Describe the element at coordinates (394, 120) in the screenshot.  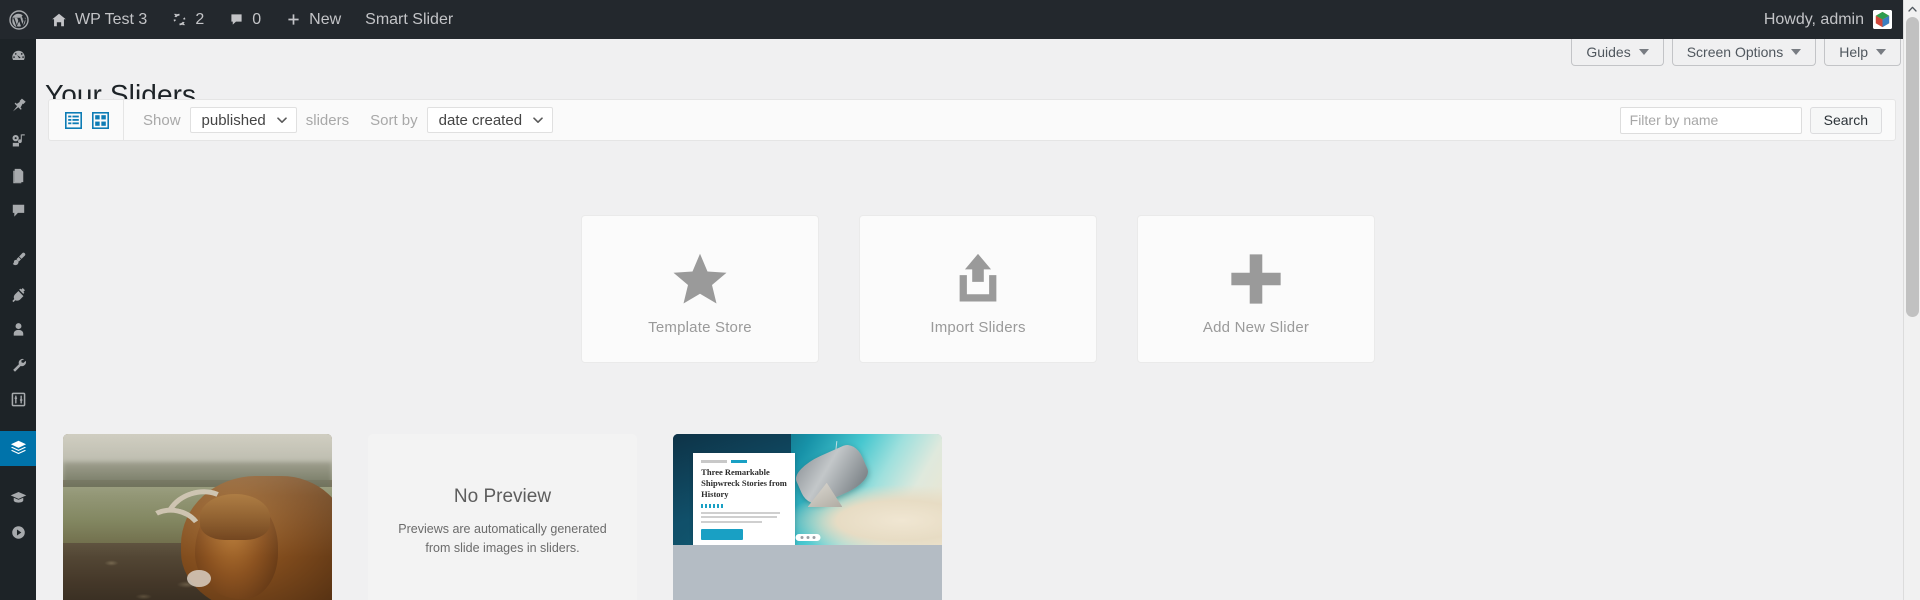
I see `sort-by-label: Sort by` at that location.